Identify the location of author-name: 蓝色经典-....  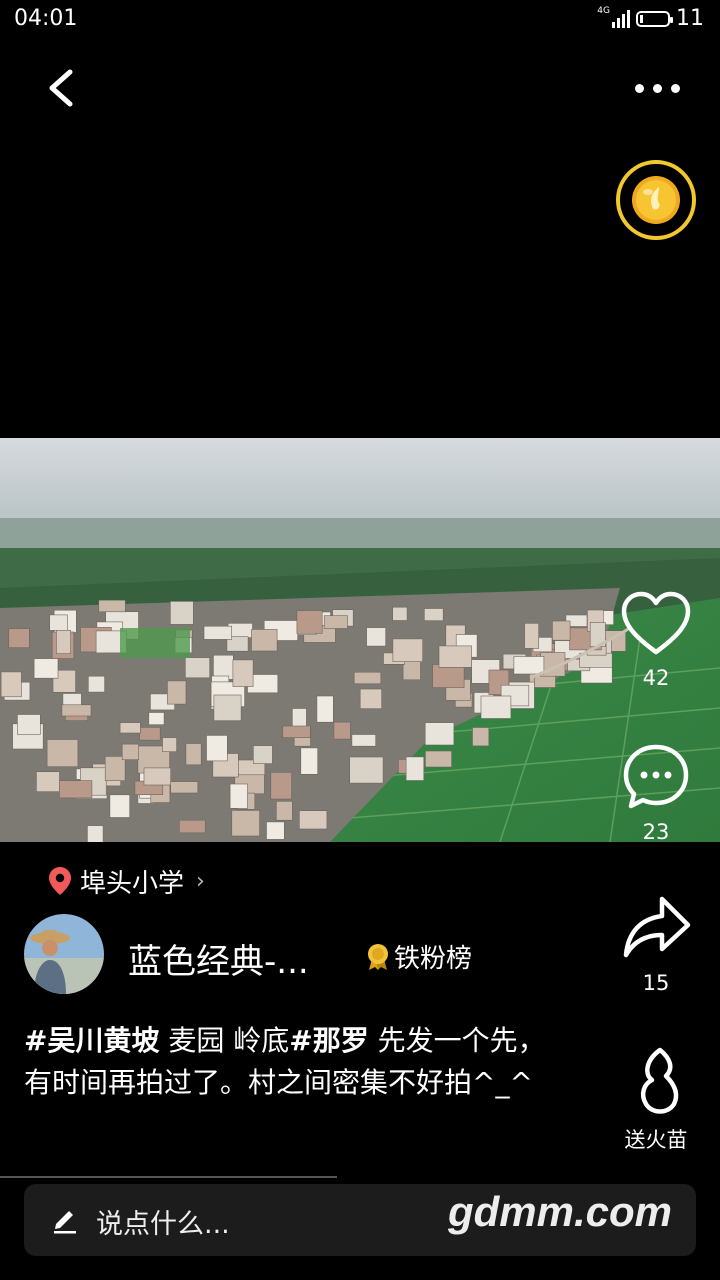
(218, 958).